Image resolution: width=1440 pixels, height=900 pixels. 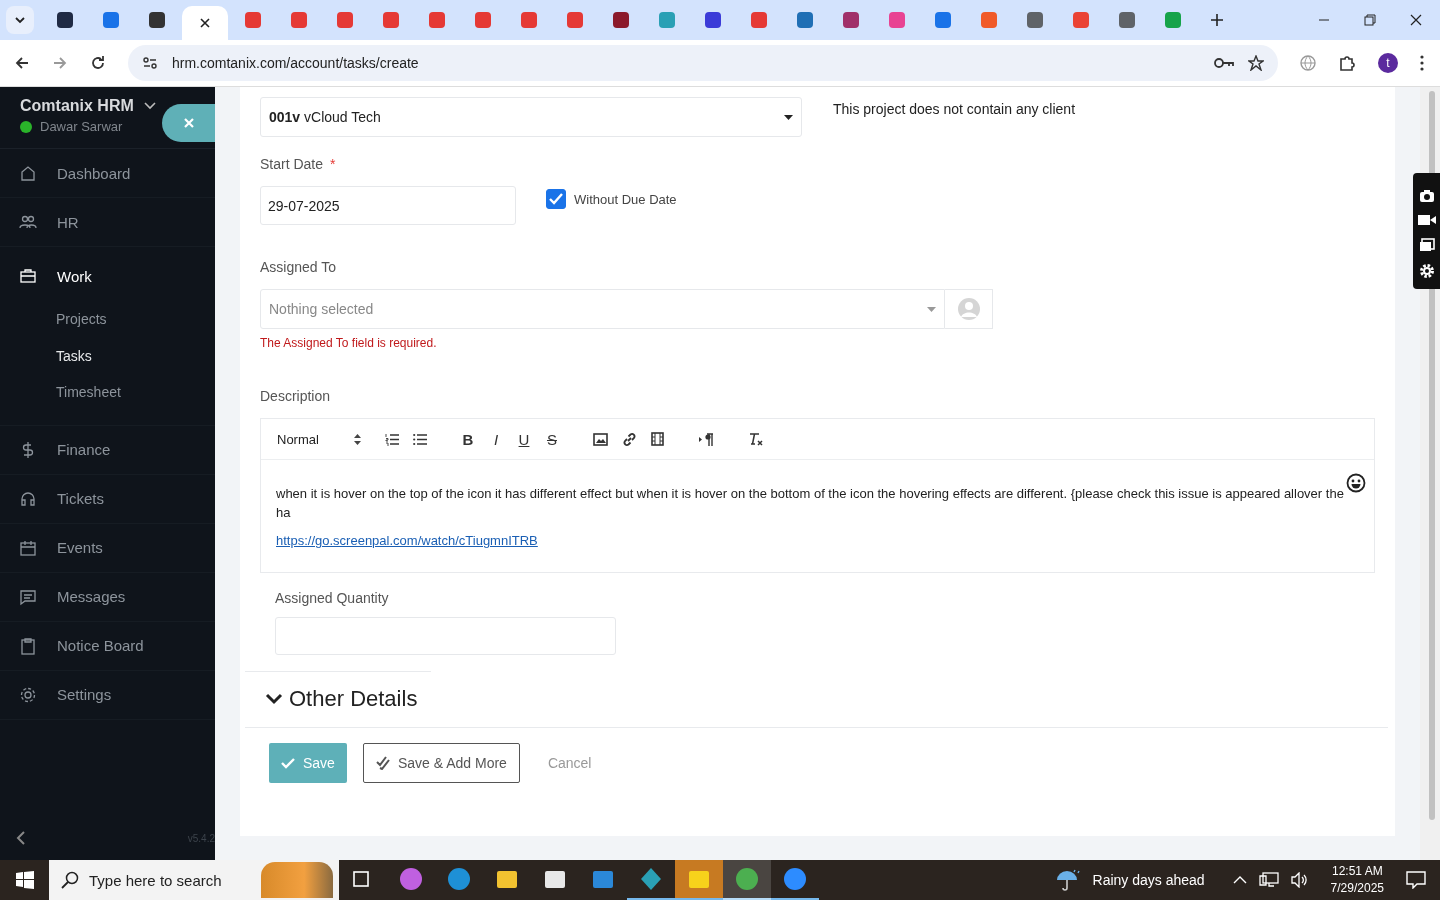 What do you see at coordinates (556, 199) in the screenshot?
I see `checkbox` at bounding box center [556, 199].